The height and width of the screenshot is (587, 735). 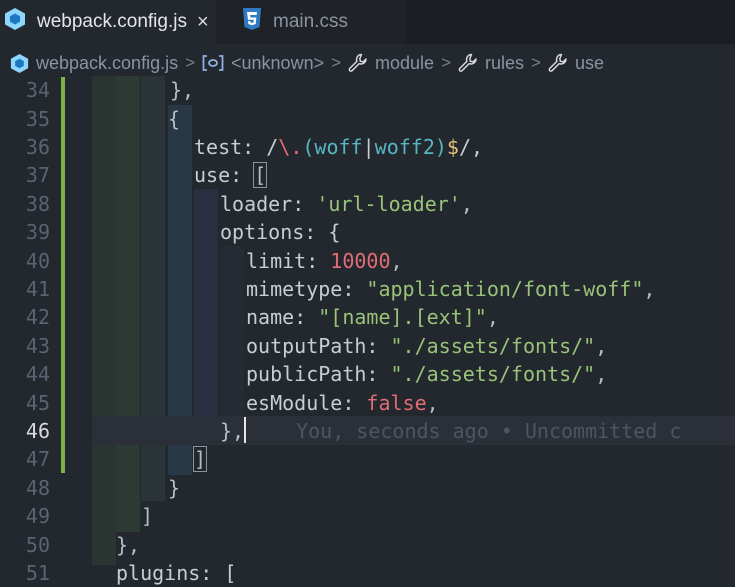 What do you see at coordinates (367, 204) in the screenshot?
I see `code-line: 38 loader: 'url-loader',` at bounding box center [367, 204].